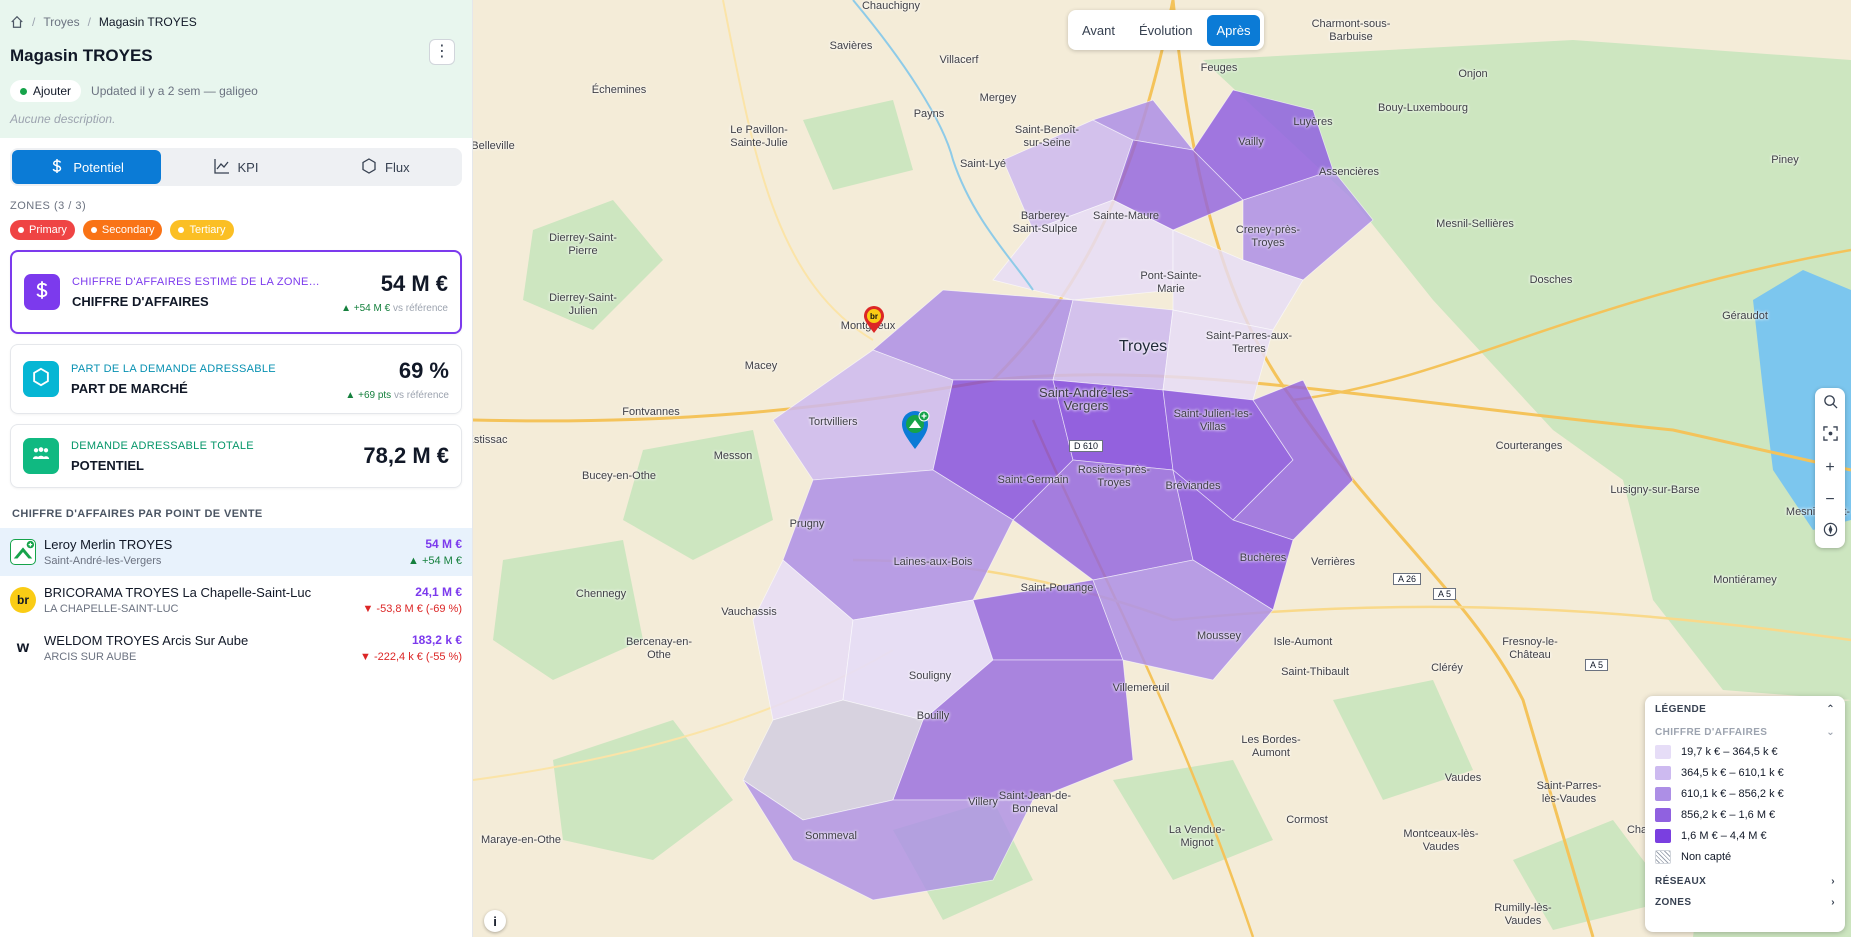  Describe the element at coordinates (1171, 282) in the screenshot. I see `place-label: Pont-Sainte-Marie` at that location.